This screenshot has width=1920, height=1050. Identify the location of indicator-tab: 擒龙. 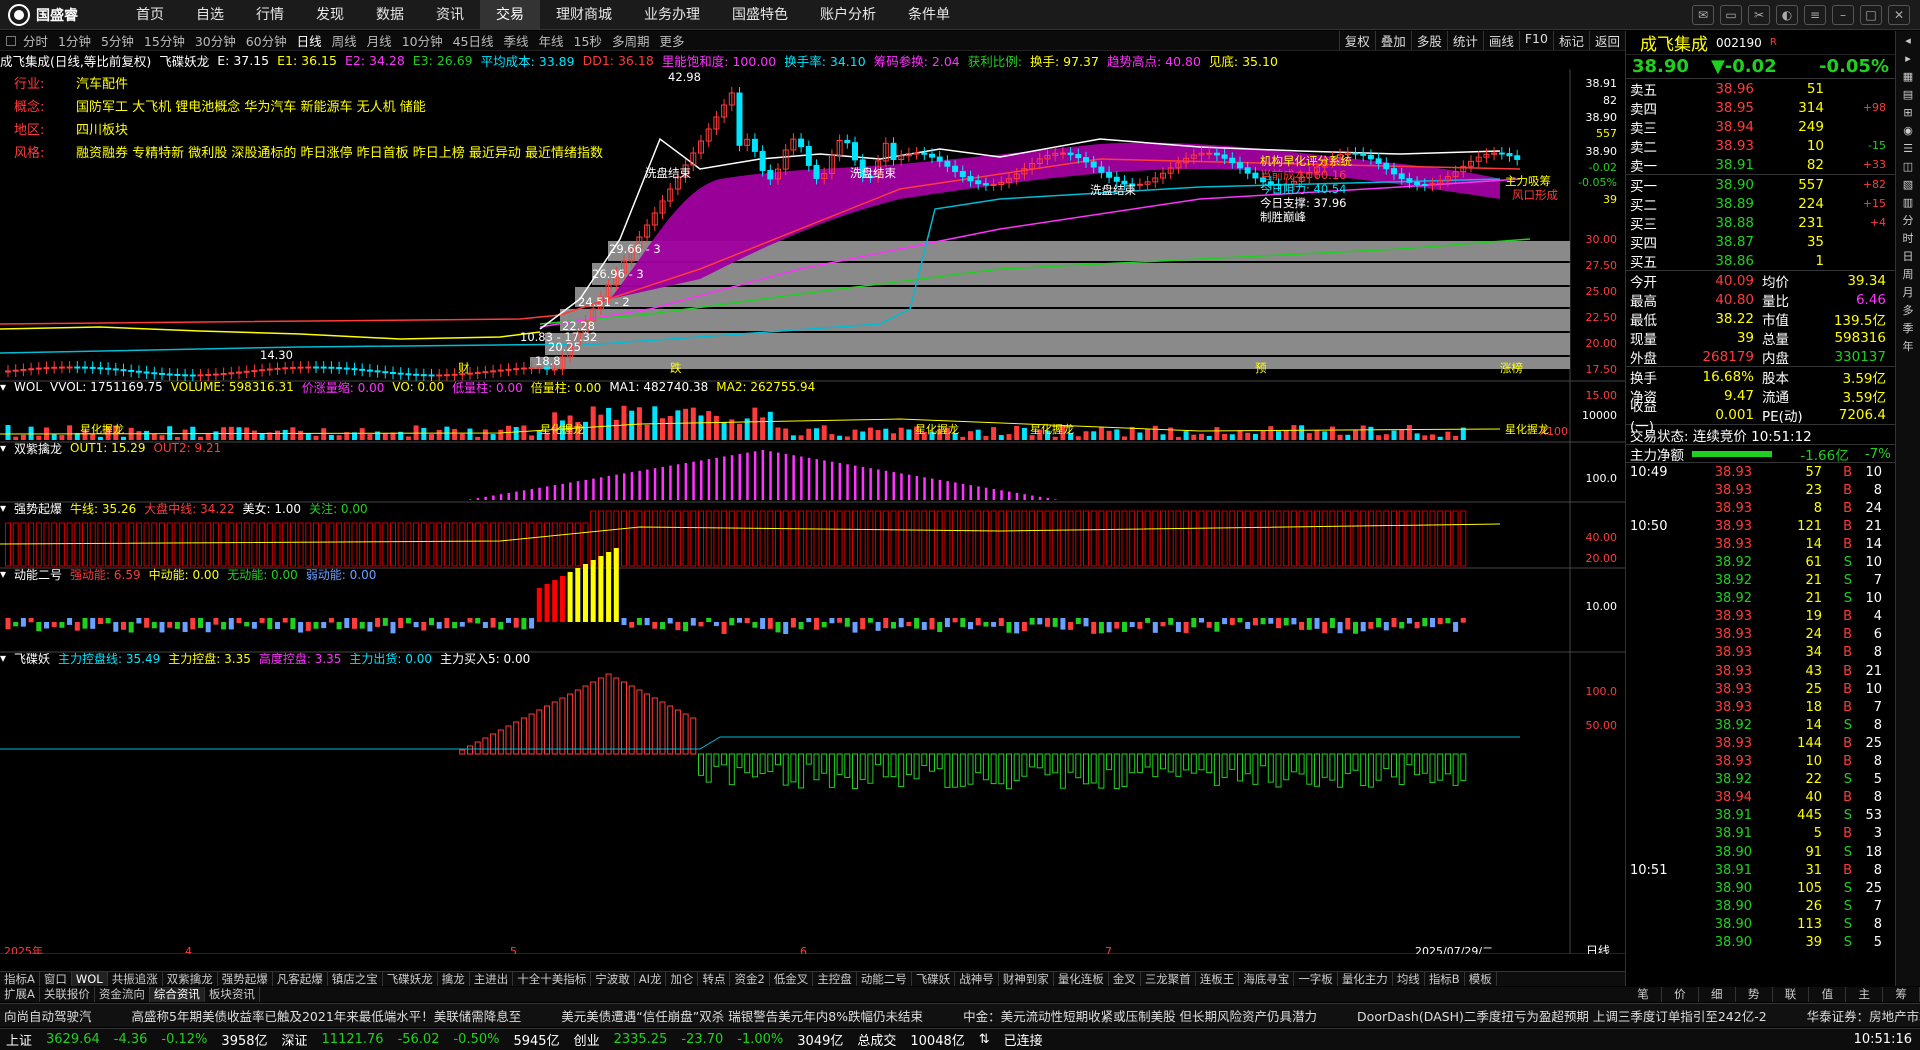
(454, 979).